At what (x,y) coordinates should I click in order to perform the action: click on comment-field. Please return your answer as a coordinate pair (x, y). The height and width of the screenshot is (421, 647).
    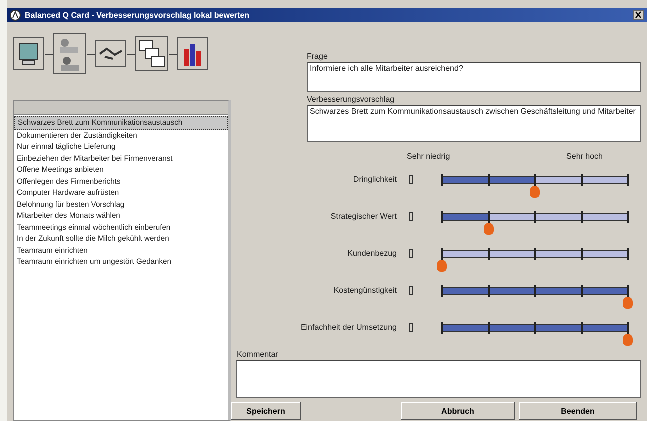
    Looking at the image, I should click on (438, 379).